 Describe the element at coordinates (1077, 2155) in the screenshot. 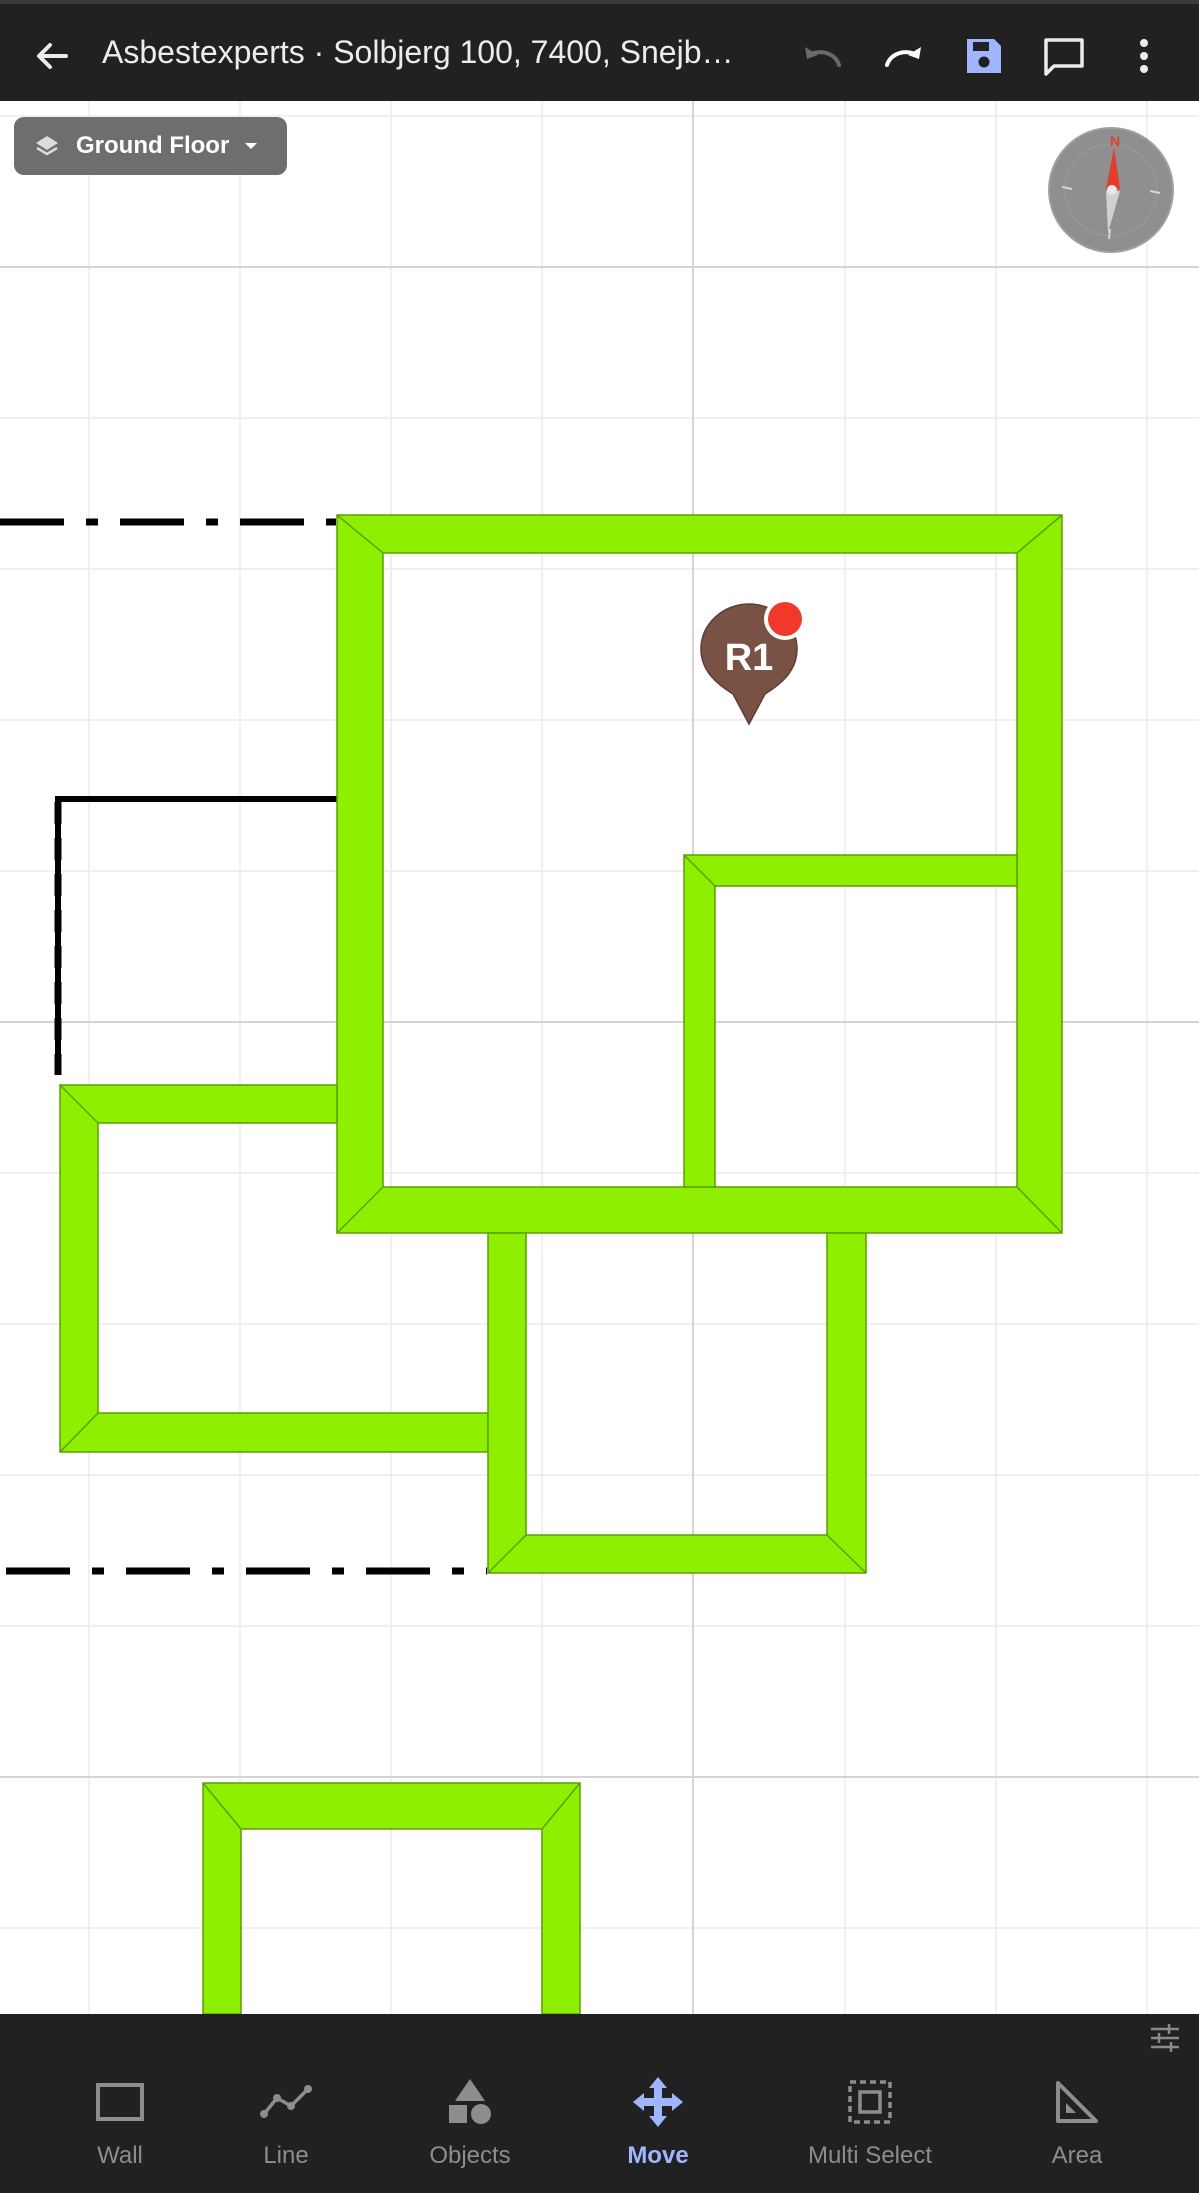

I see `tool-area-label: Area` at that location.